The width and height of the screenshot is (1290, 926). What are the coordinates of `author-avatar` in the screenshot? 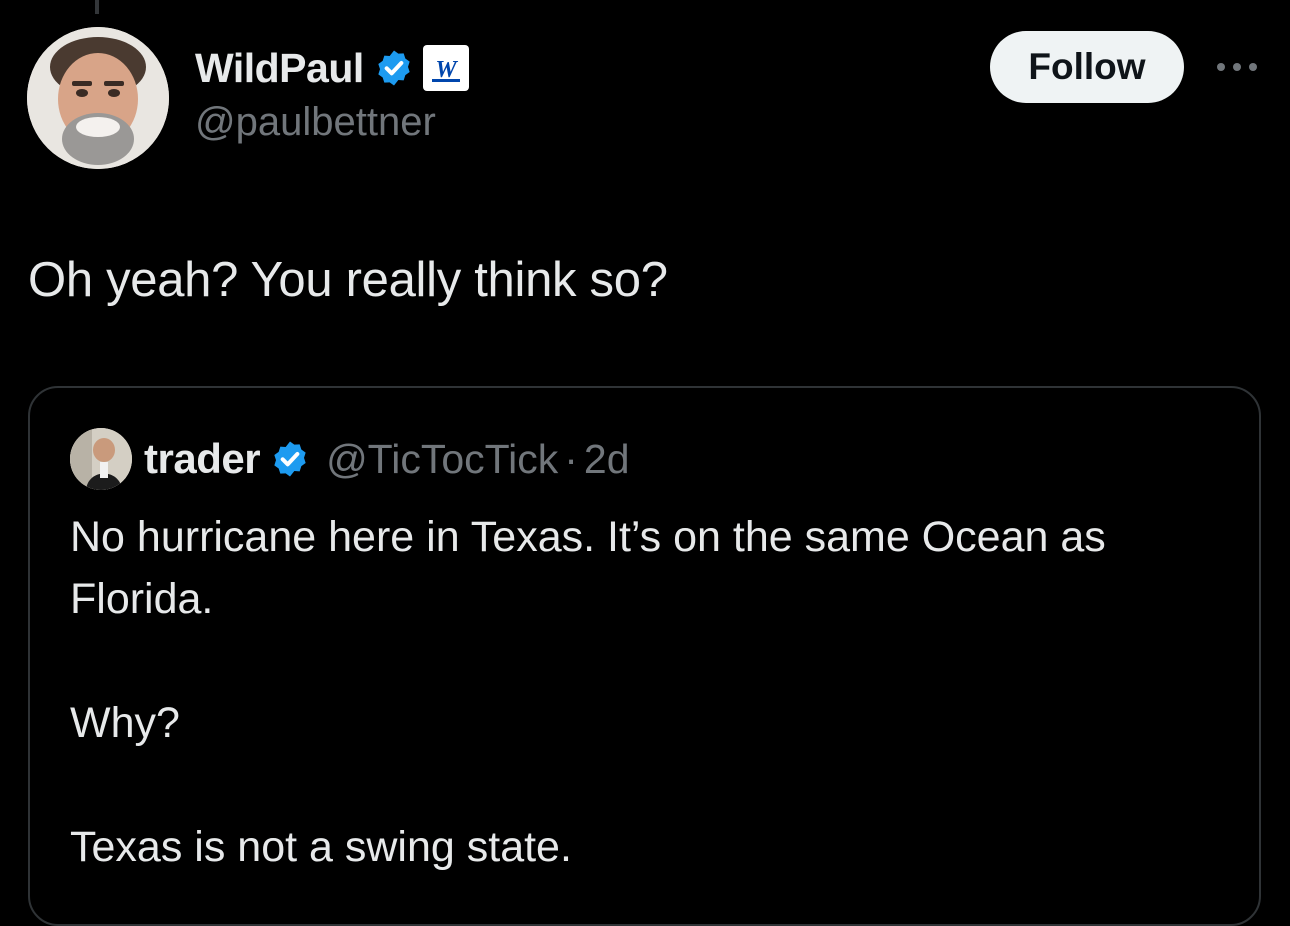 It's located at (98, 98).